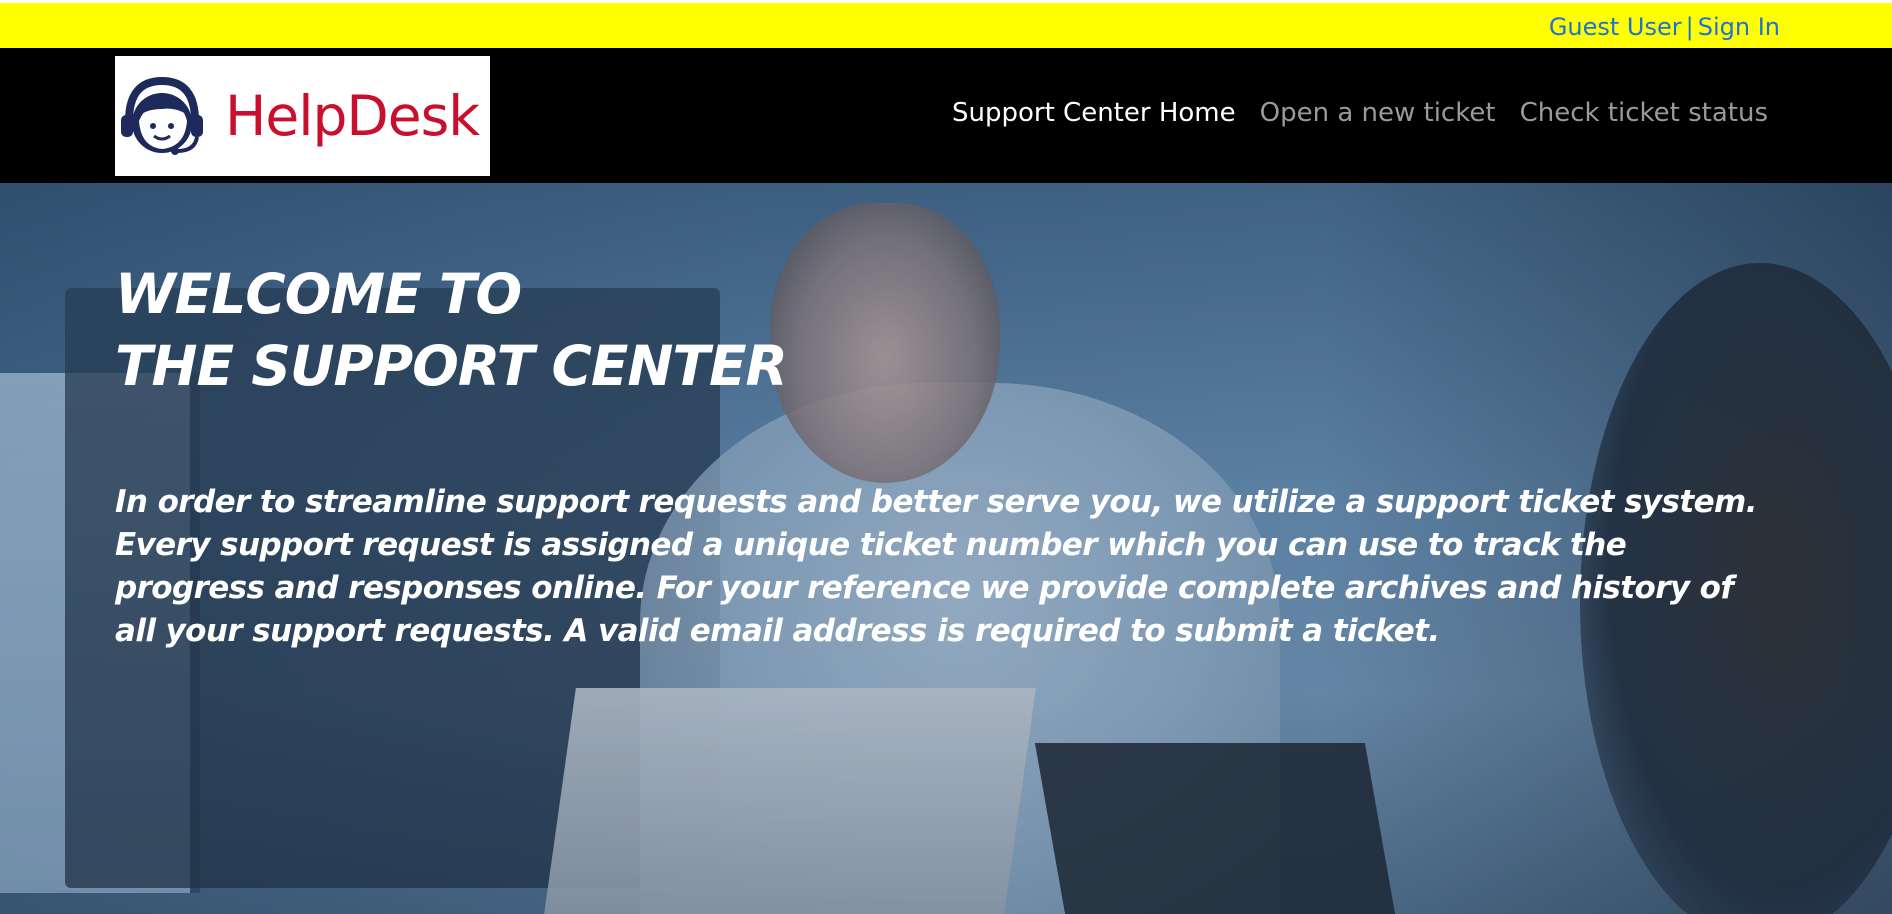 This screenshot has width=1892, height=914. I want to click on logo-text: HelpDesk, so click(352, 116).